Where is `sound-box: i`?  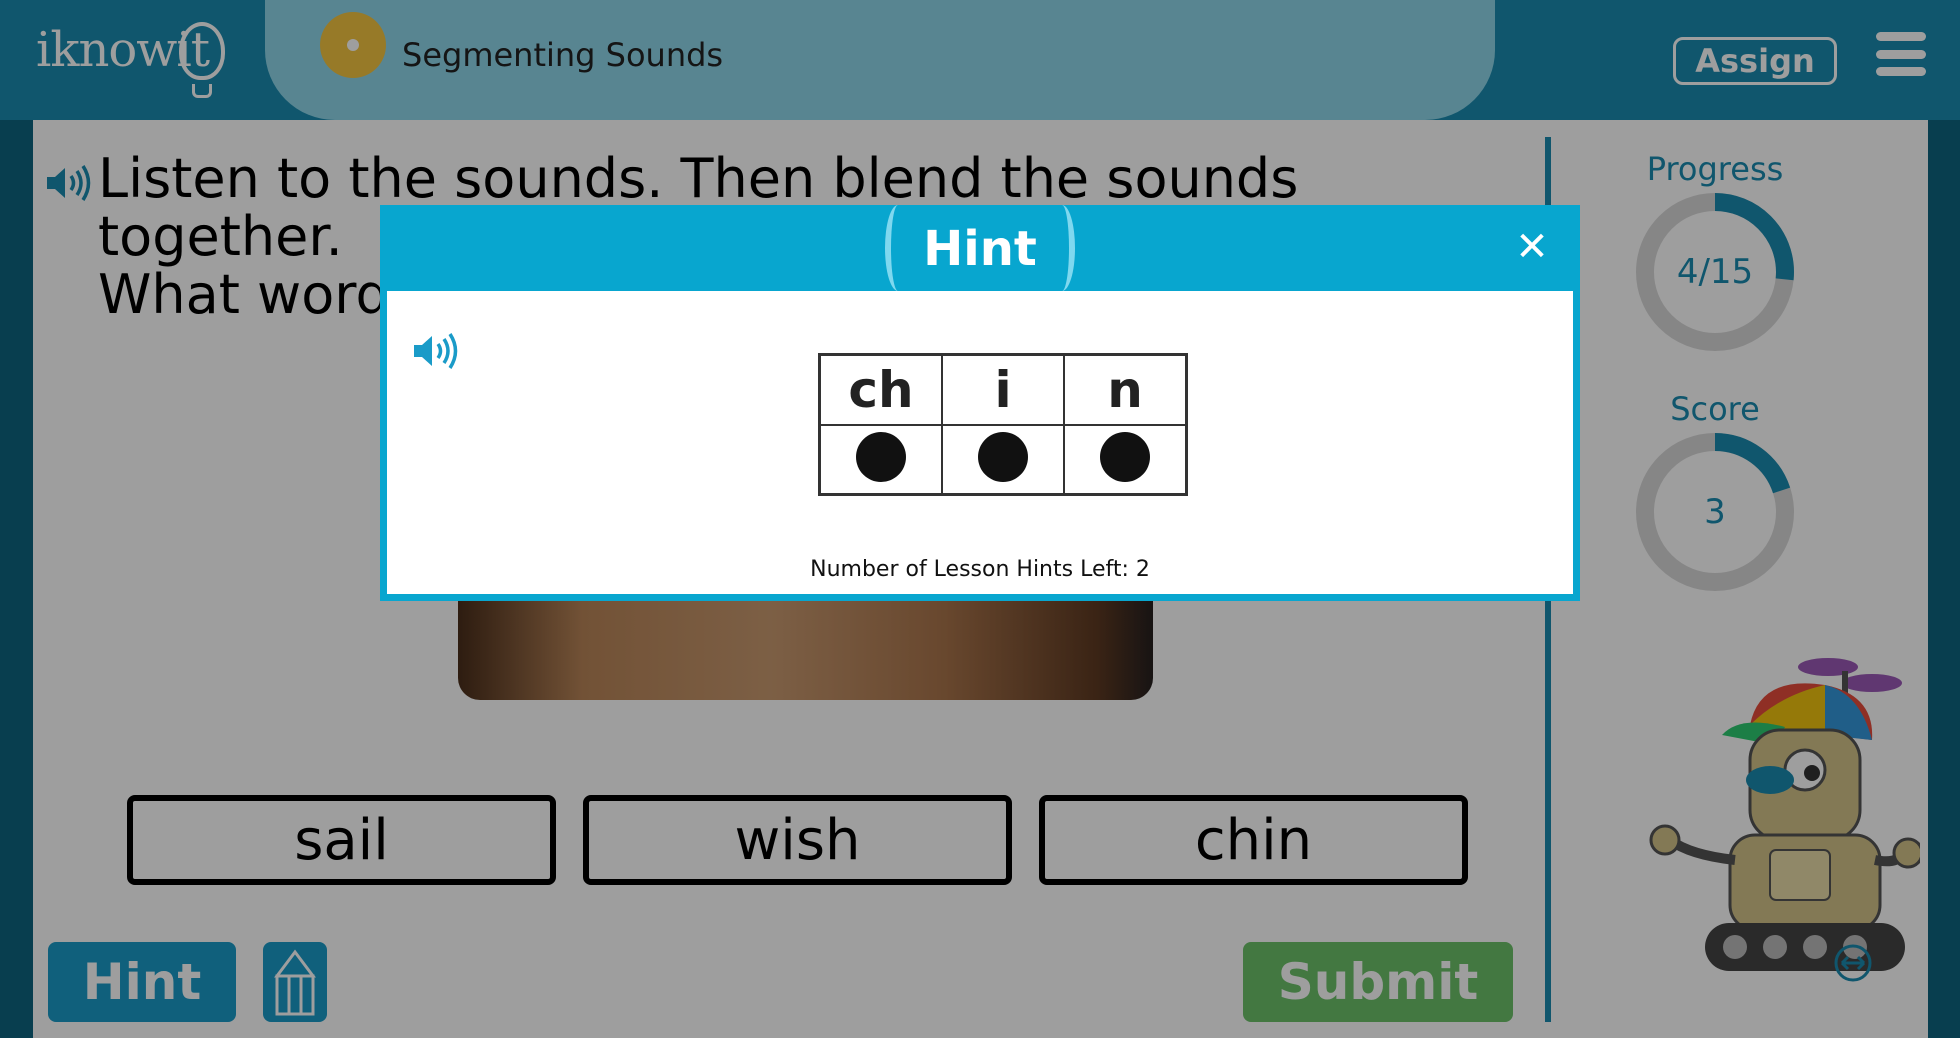 sound-box: i is located at coordinates (1003, 389).